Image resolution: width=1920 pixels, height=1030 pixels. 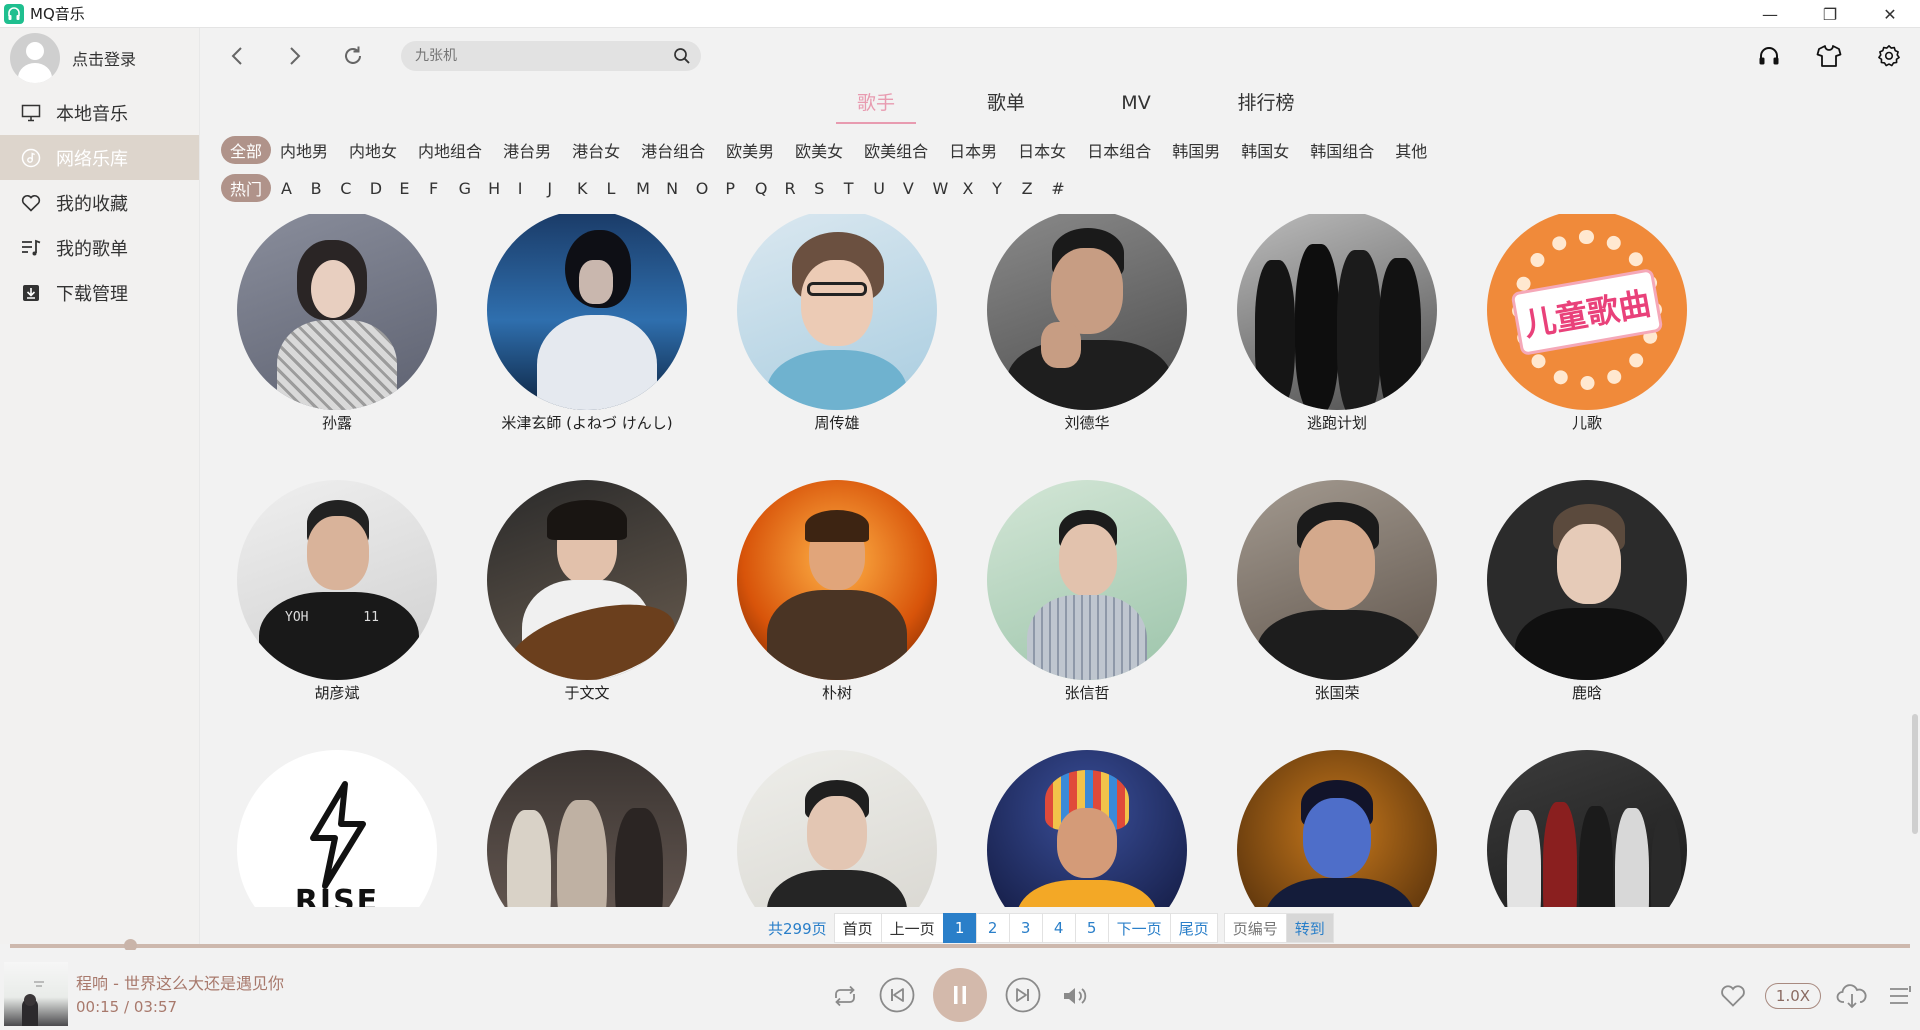 I want to click on artist-card: 于文文, so click(x=587, y=591).